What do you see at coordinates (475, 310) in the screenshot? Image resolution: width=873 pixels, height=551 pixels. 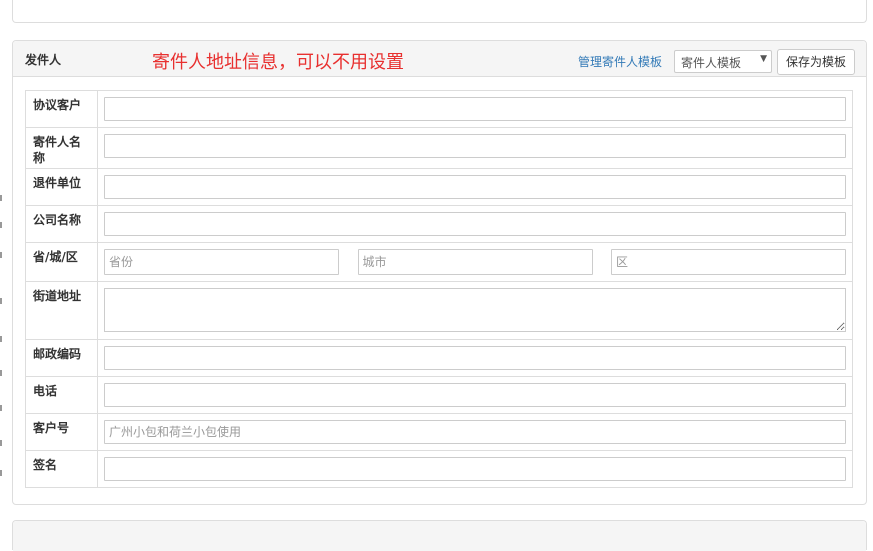 I see `street-address-textarea` at bounding box center [475, 310].